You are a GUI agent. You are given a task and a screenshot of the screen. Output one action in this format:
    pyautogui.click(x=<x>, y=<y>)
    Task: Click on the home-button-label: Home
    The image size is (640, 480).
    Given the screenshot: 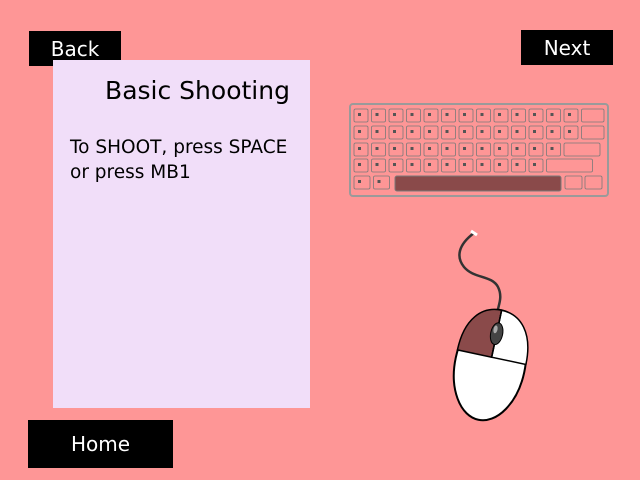 What is the action you would take?
    pyautogui.click(x=100, y=444)
    